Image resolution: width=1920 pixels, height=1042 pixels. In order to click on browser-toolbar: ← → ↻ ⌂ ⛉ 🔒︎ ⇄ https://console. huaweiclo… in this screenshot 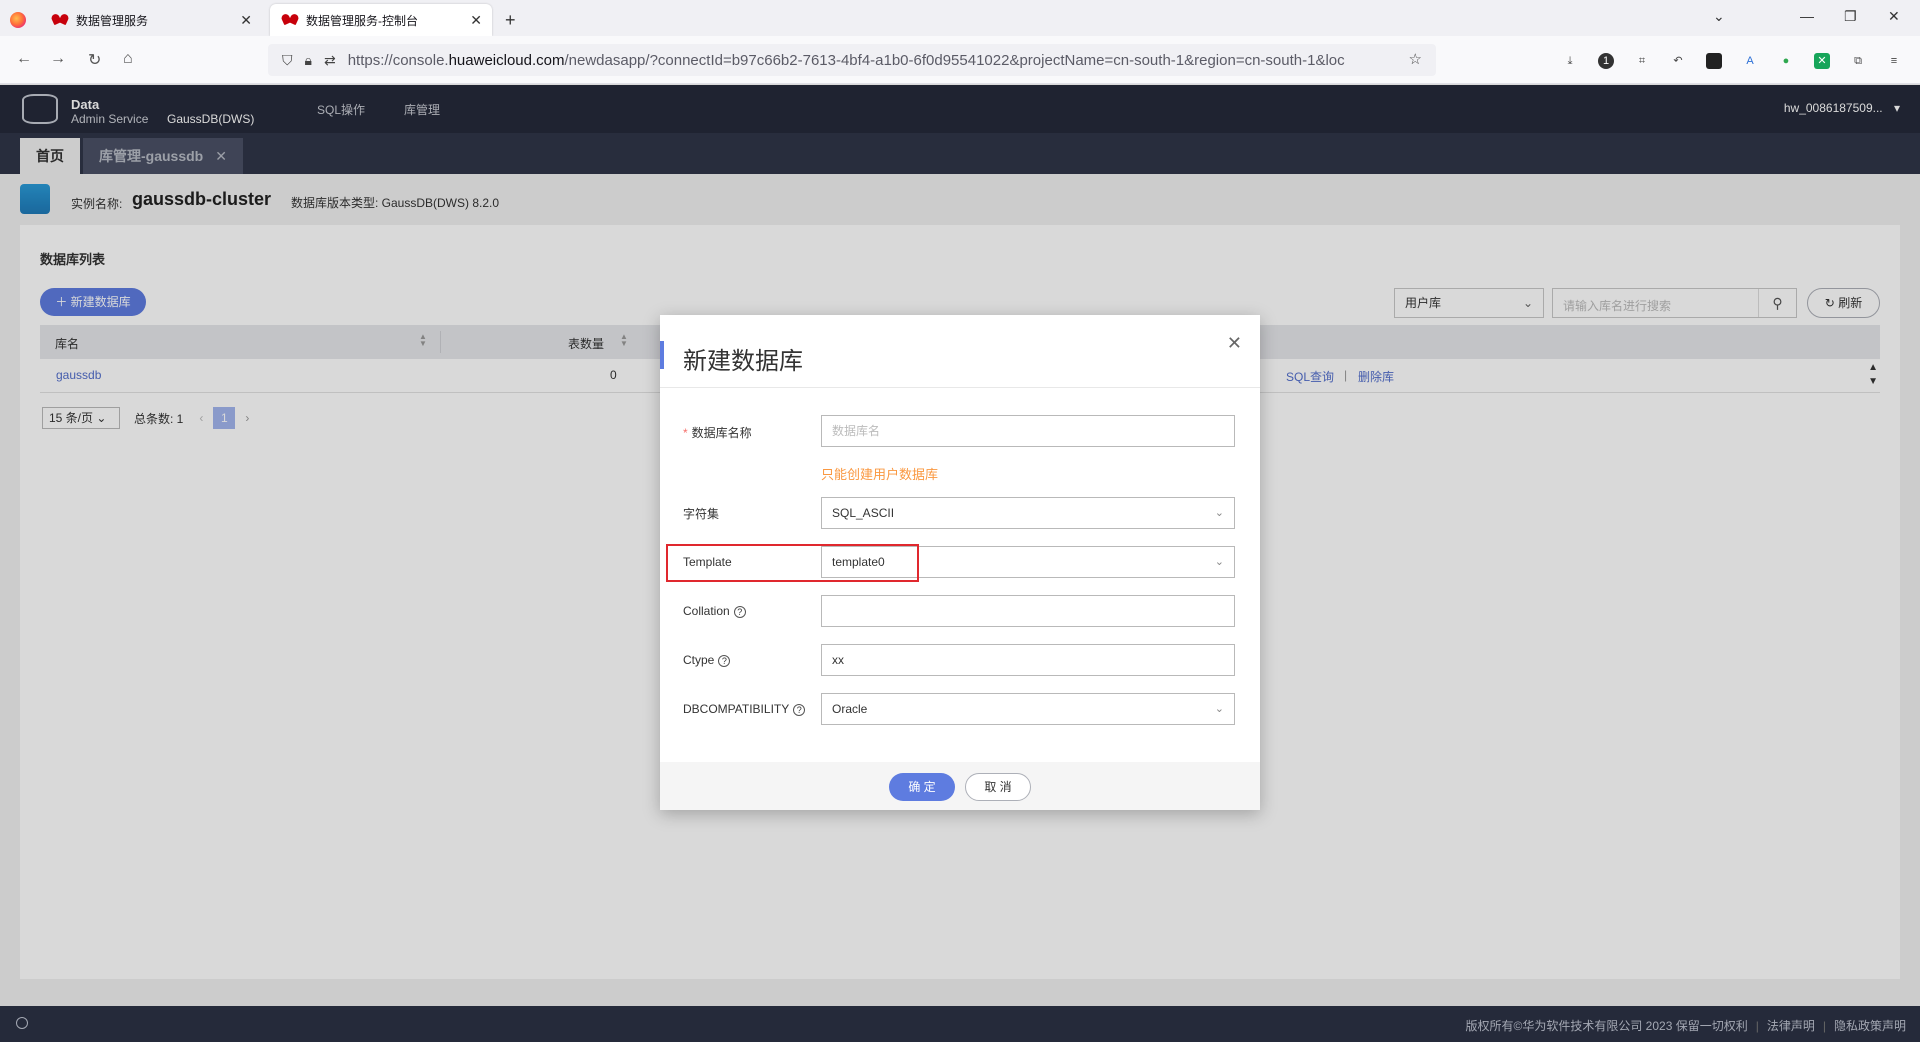, I will do `click(960, 60)`.